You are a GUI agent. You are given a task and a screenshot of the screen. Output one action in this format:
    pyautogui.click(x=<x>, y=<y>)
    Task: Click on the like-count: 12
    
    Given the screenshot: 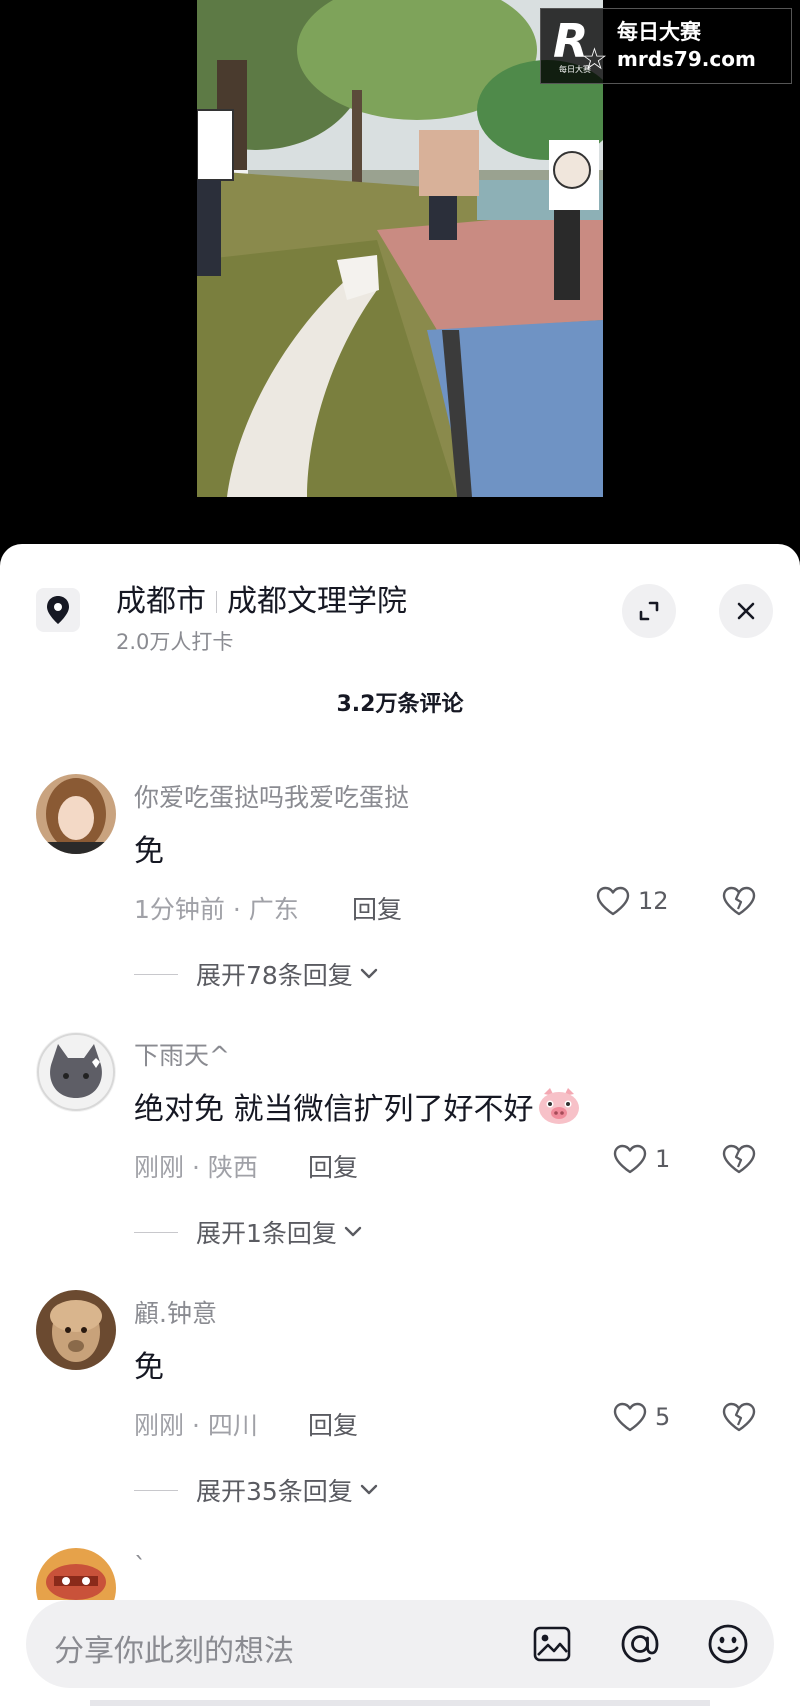 What is the action you would take?
    pyautogui.click(x=653, y=901)
    